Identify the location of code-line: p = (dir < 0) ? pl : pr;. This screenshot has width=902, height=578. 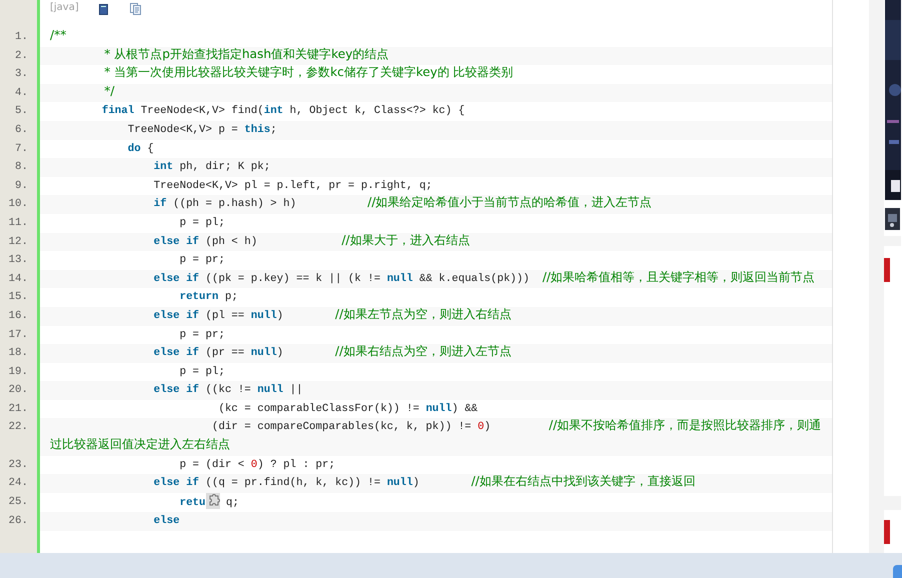
(257, 464).